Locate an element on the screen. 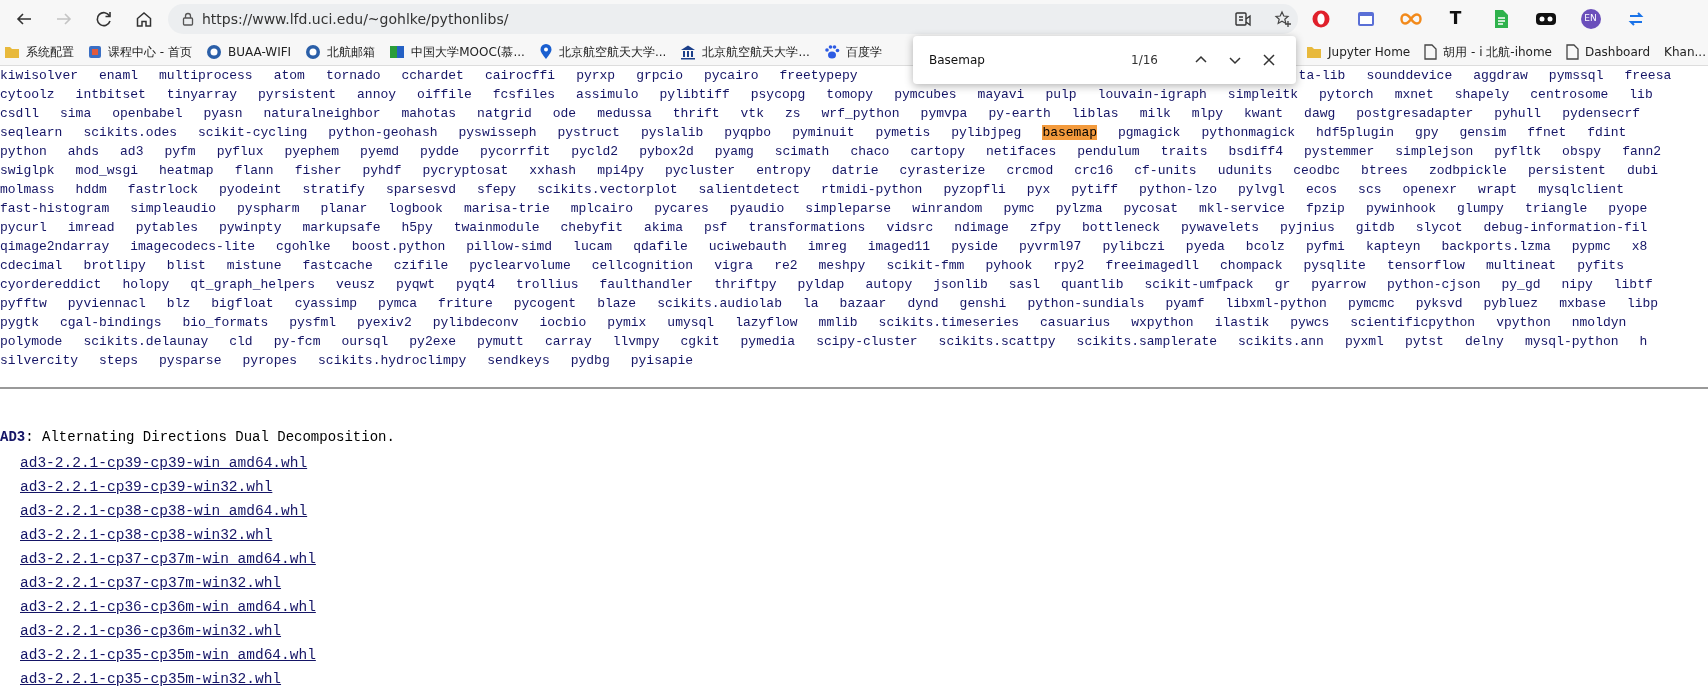 The width and height of the screenshot is (1708, 691). package-link: llvmpy is located at coordinates (636, 341).